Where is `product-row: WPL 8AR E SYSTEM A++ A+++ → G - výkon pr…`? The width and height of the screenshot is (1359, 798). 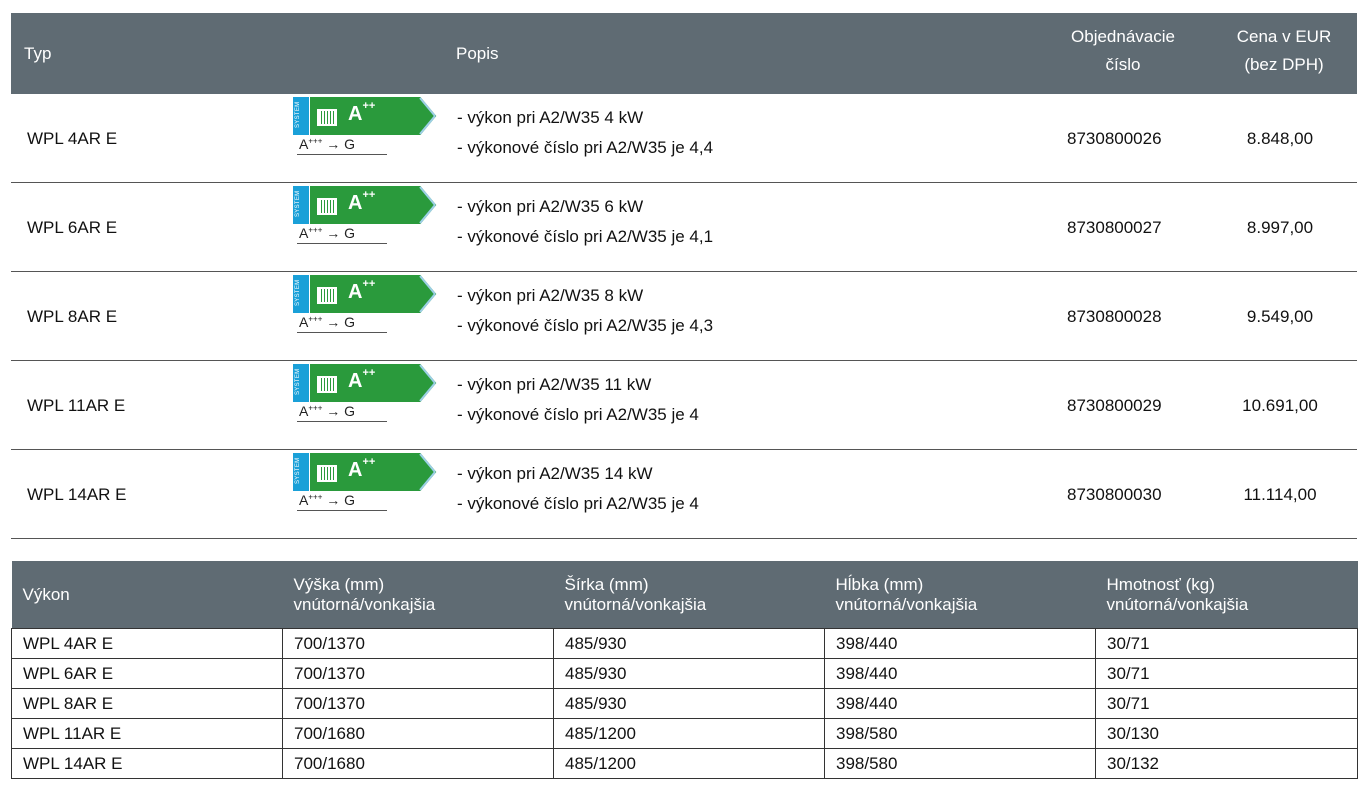
product-row: WPL 8AR E SYSTEM A++ A+++ → G - výkon pr… is located at coordinates (684, 316).